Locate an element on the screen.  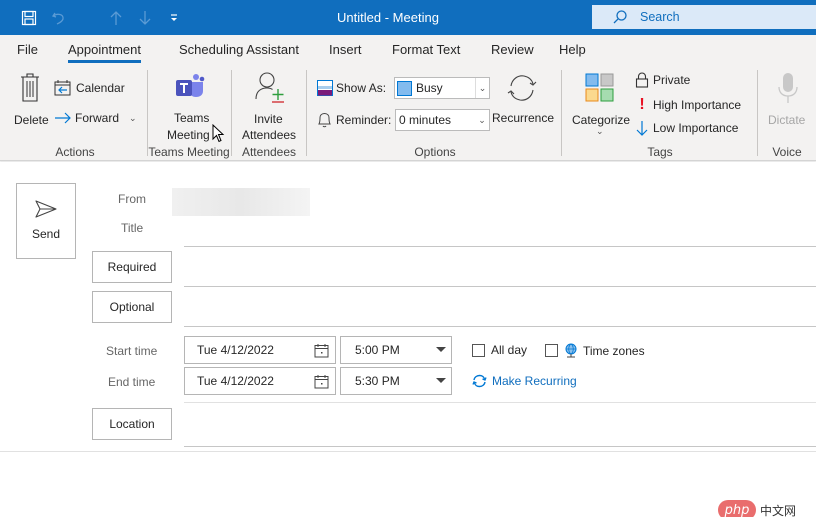
categorize-button: Categorize ⌄ is located at coordinates (600, 106).